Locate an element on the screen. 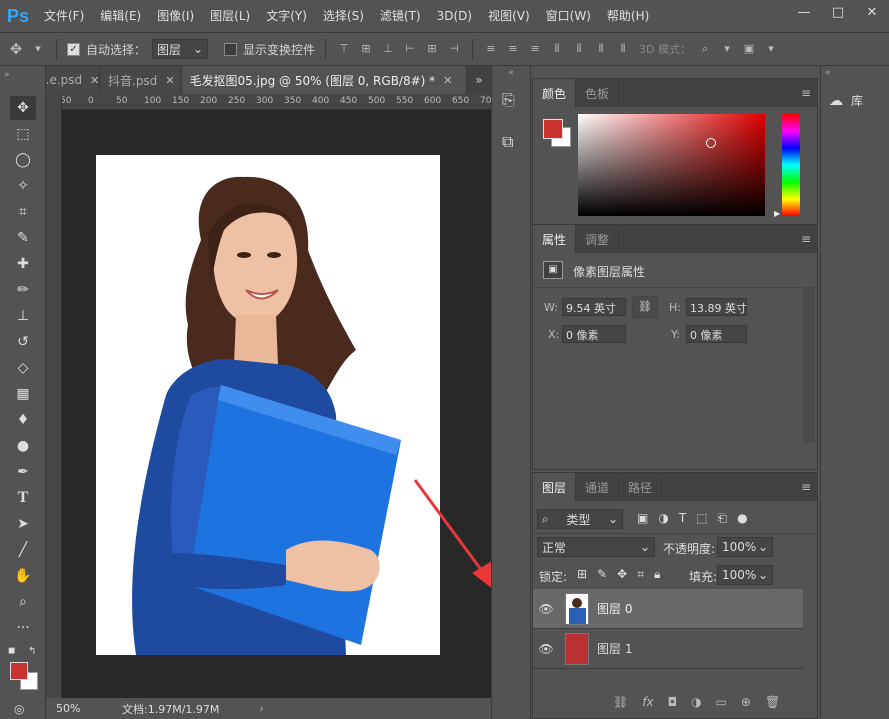 This screenshot has height=719, width=889. mask-icon: ◘ is located at coordinates (673, 702).